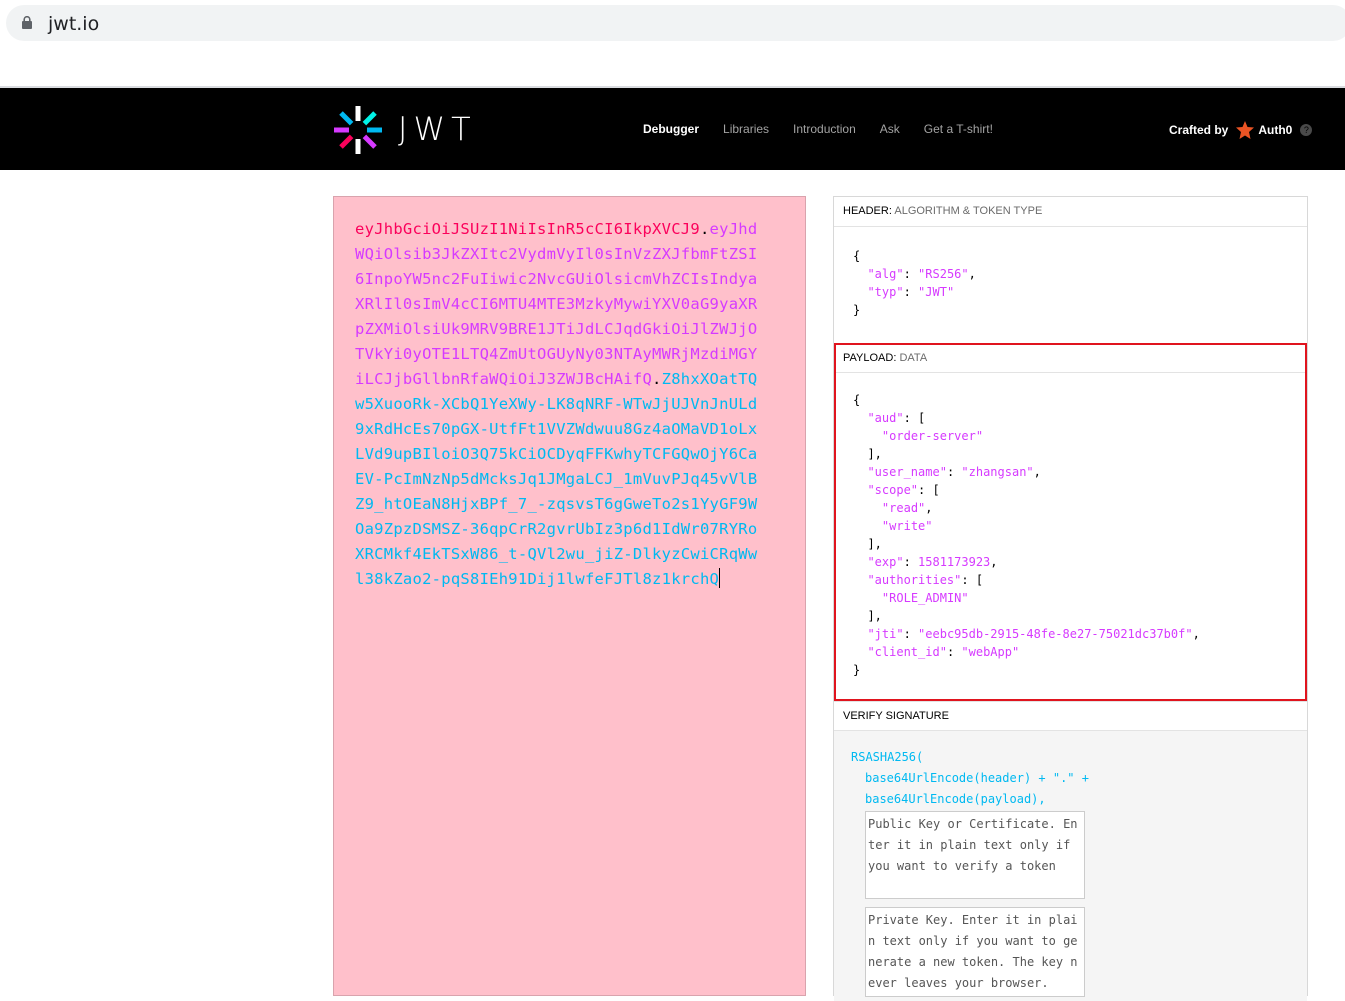 Image resolution: width=1345 pixels, height=1001 pixels. What do you see at coordinates (997, 472) in the screenshot?
I see `user-name-value: zhangsan` at bounding box center [997, 472].